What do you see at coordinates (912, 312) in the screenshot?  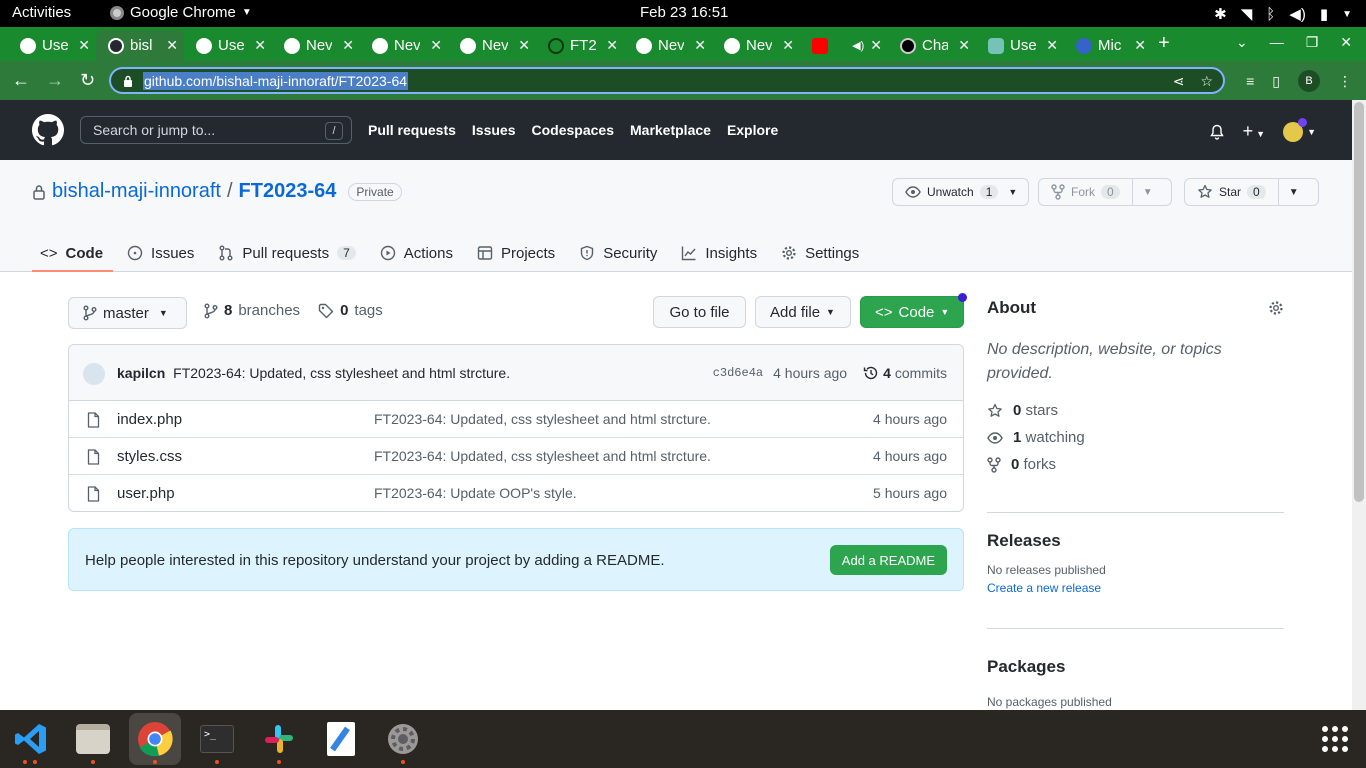 I see `code-dropdown-button: <> Code ▼` at bounding box center [912, 312].